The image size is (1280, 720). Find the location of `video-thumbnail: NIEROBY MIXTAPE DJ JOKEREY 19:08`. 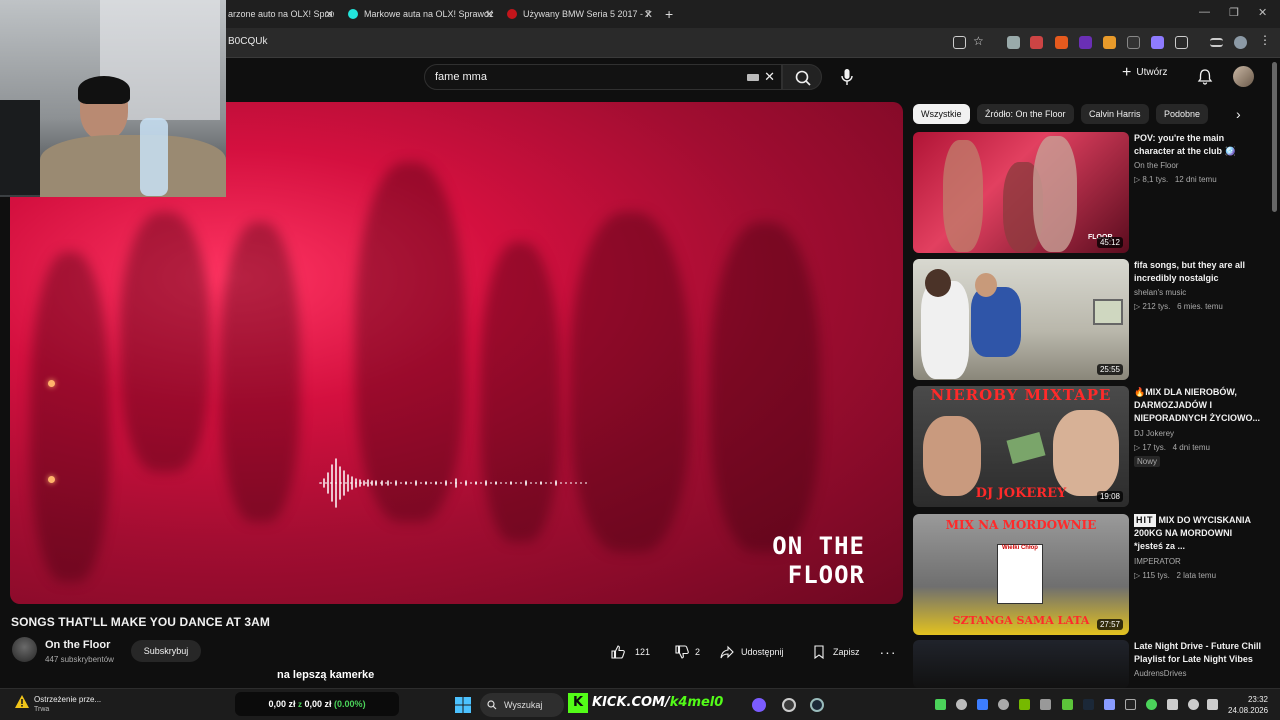

video-thumbnail: NIEROBY MIXTAPE DJ JOKEREY 19:08 is located at coordinates (1021, 446).